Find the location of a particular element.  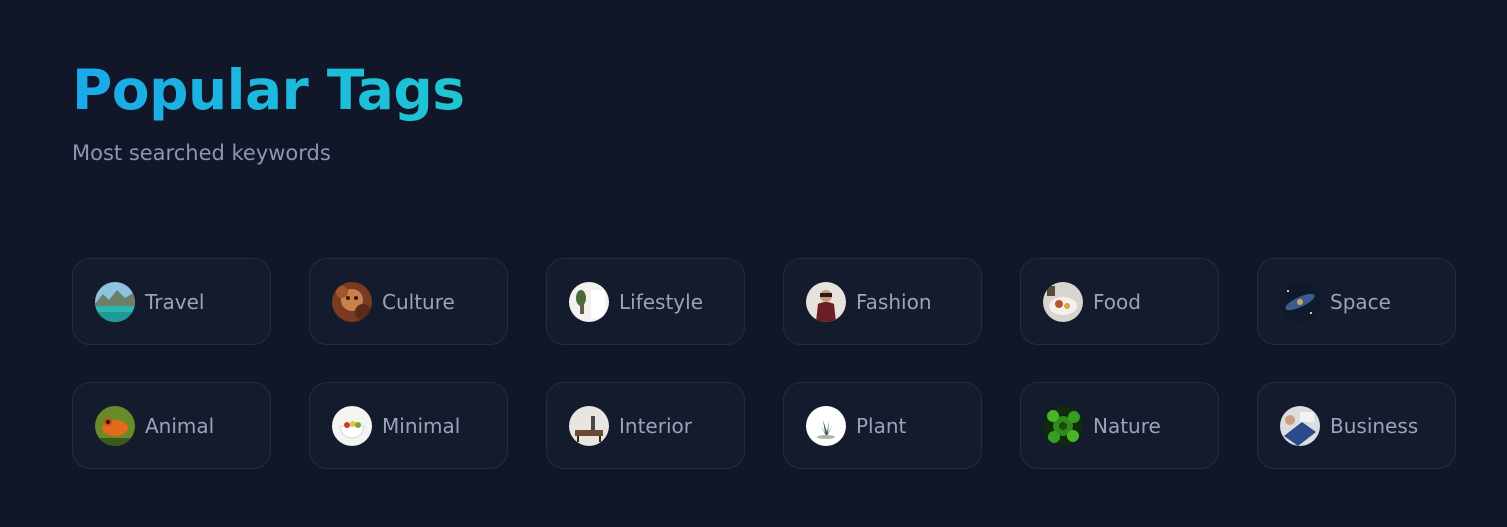

tag-label: Minimal is located at coordinates (421, 425).